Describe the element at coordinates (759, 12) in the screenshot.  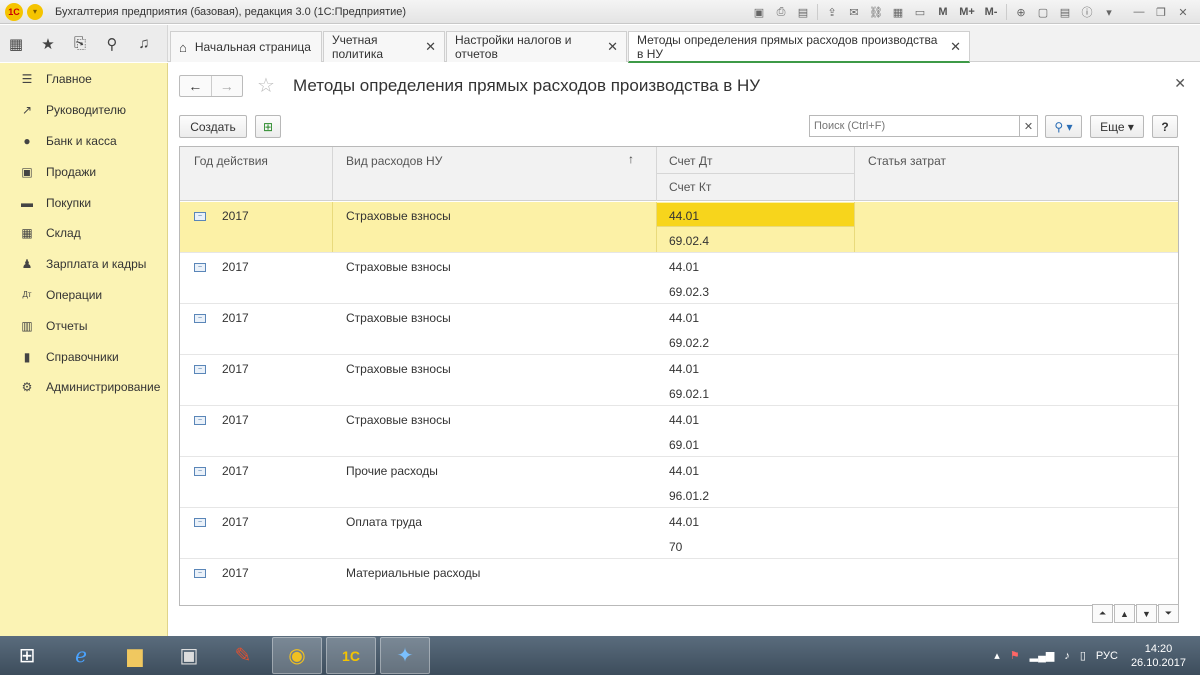
I see `save-icon: ▣` at that location.